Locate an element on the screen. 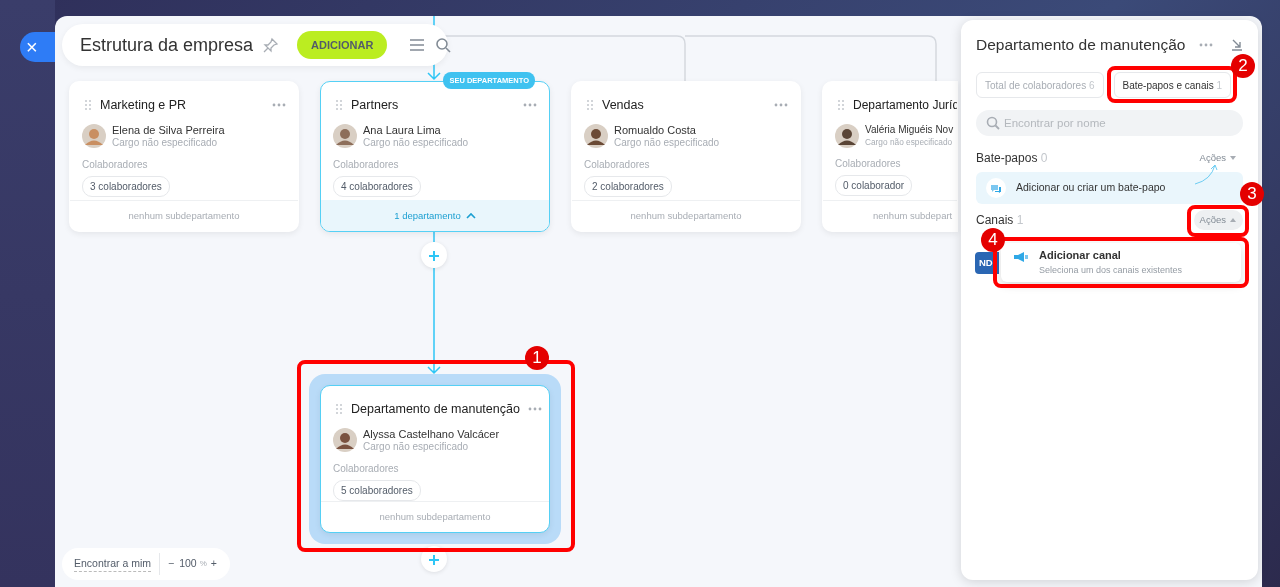  department-title: Marketing e PR is located at coordinates (144, 105).